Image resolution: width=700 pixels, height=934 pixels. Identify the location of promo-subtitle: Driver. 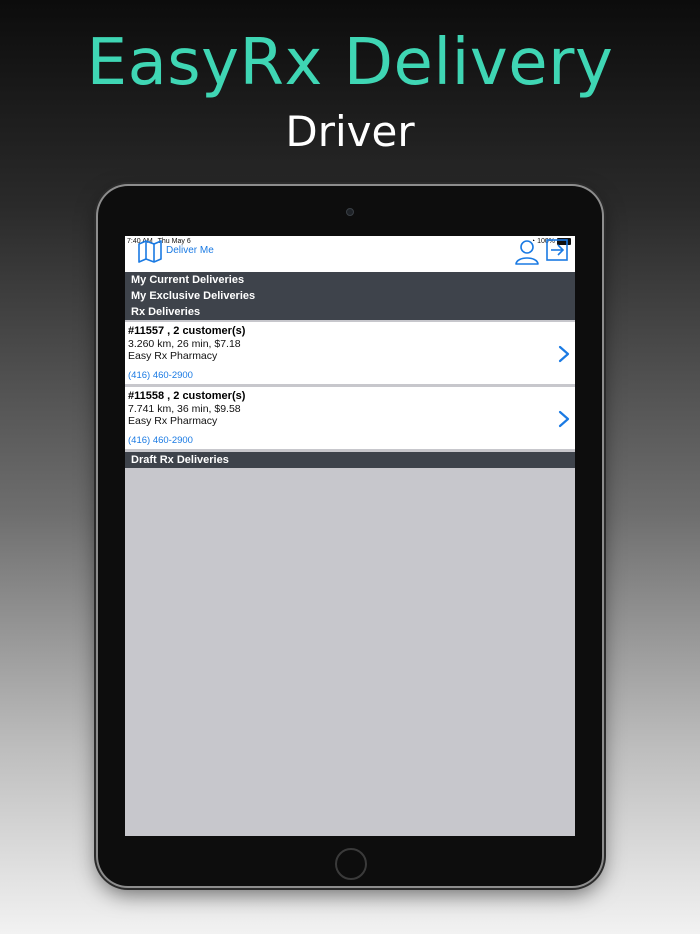
(350, 131).